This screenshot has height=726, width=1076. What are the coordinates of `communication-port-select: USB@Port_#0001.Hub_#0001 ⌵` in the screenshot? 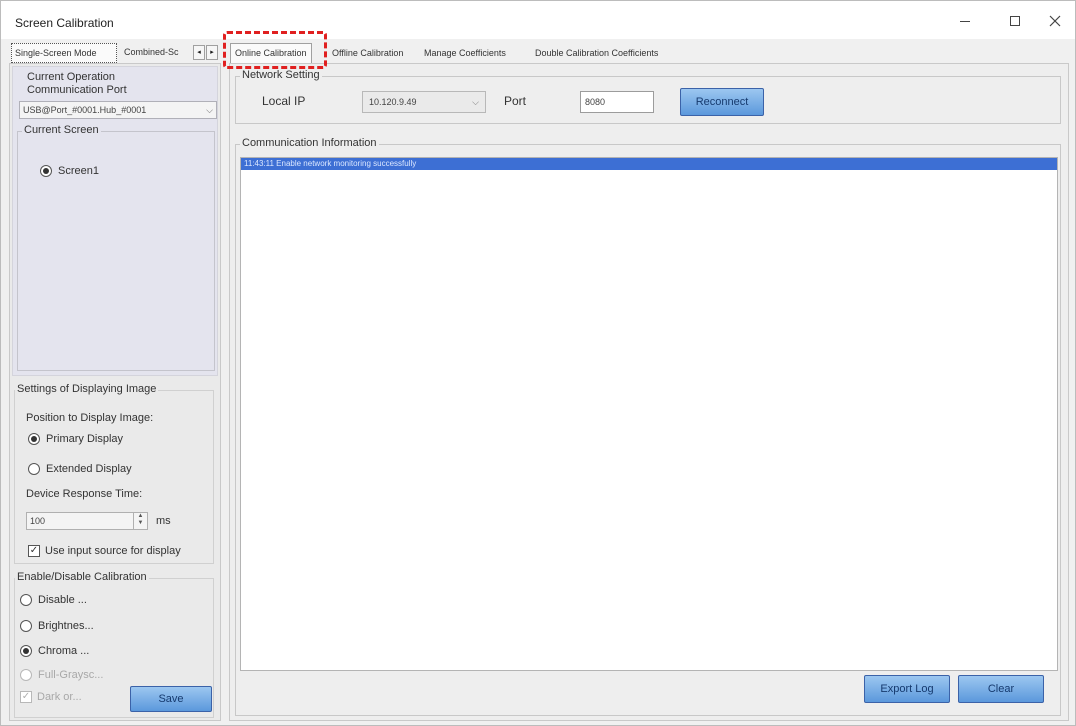 It's located at (118, 110).